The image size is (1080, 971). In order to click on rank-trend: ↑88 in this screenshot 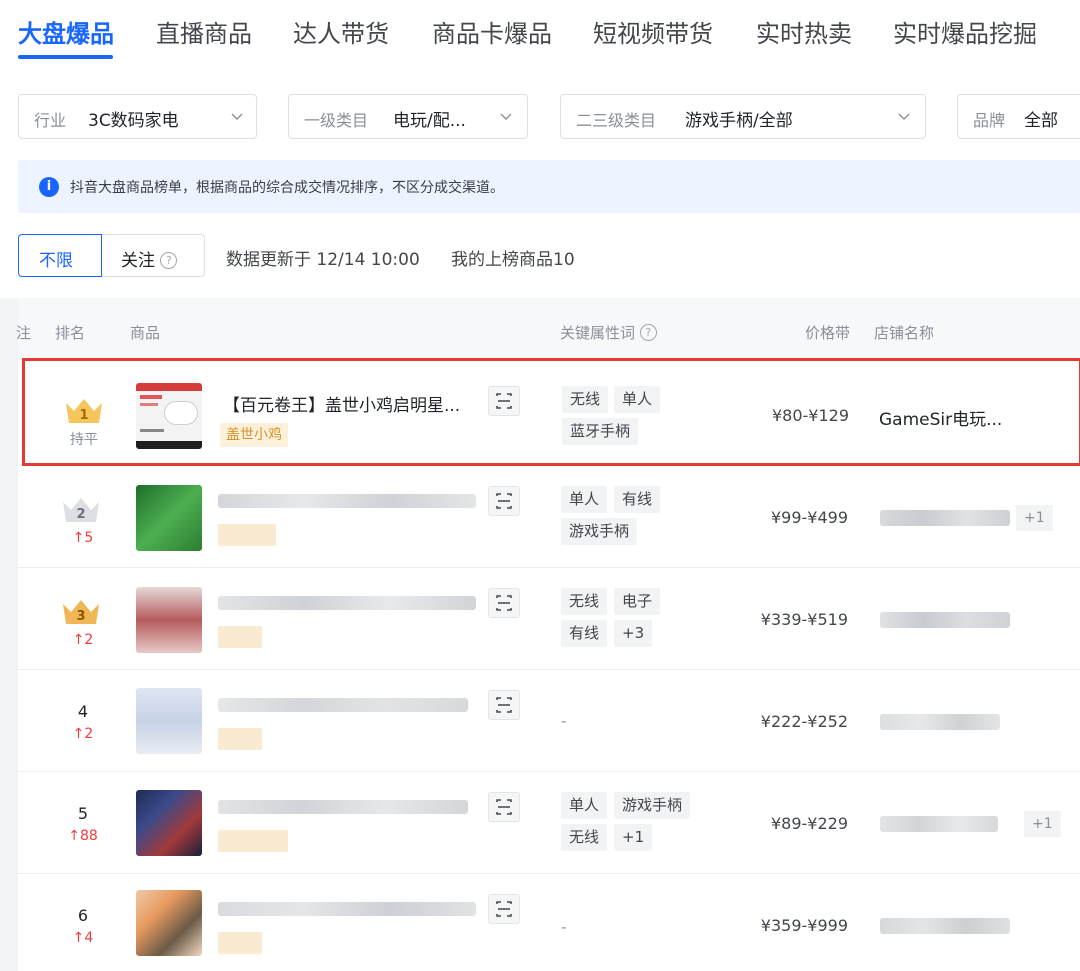, I will do `click(83, 836)`.